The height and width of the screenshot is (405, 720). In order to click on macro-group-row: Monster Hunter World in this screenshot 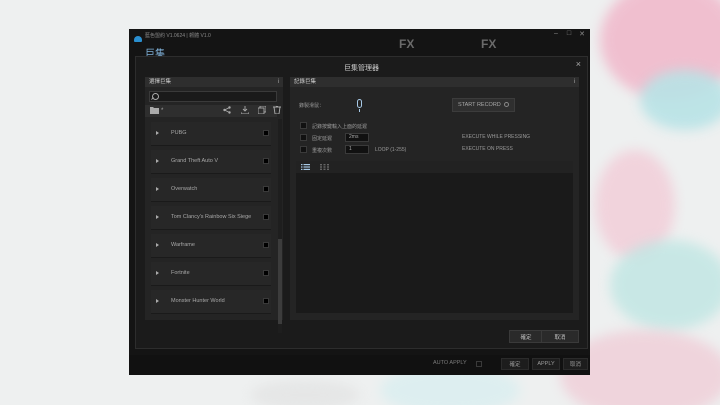, I will do `click(211, 302)`.